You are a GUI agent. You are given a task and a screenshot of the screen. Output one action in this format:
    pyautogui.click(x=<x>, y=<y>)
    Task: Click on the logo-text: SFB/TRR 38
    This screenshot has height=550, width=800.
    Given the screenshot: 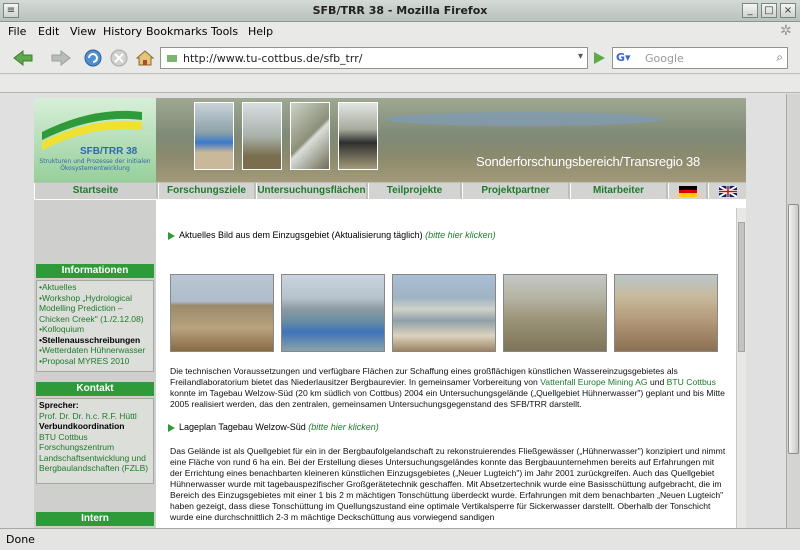 What is the action you would take?
    pyautogui.click(x=109, y=151)
    